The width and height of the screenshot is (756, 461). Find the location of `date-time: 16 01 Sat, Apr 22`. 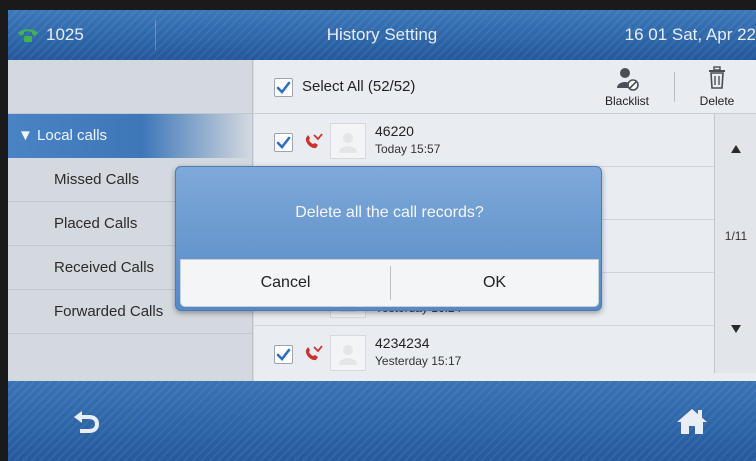

date-time: 16 01 Sat, Apr 22 is located at coordinates (690, 34).